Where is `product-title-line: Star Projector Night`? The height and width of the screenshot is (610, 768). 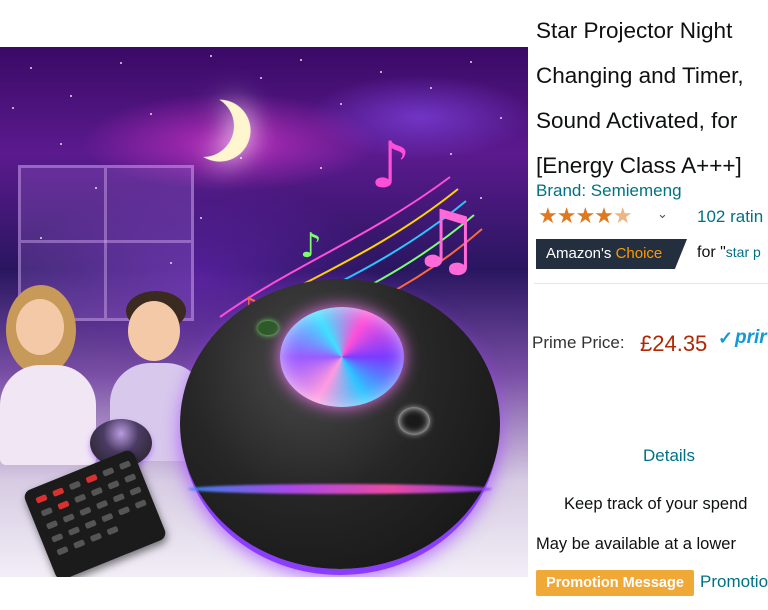
product-title-line: Star Projector Night is located at coordinates (634, 30).